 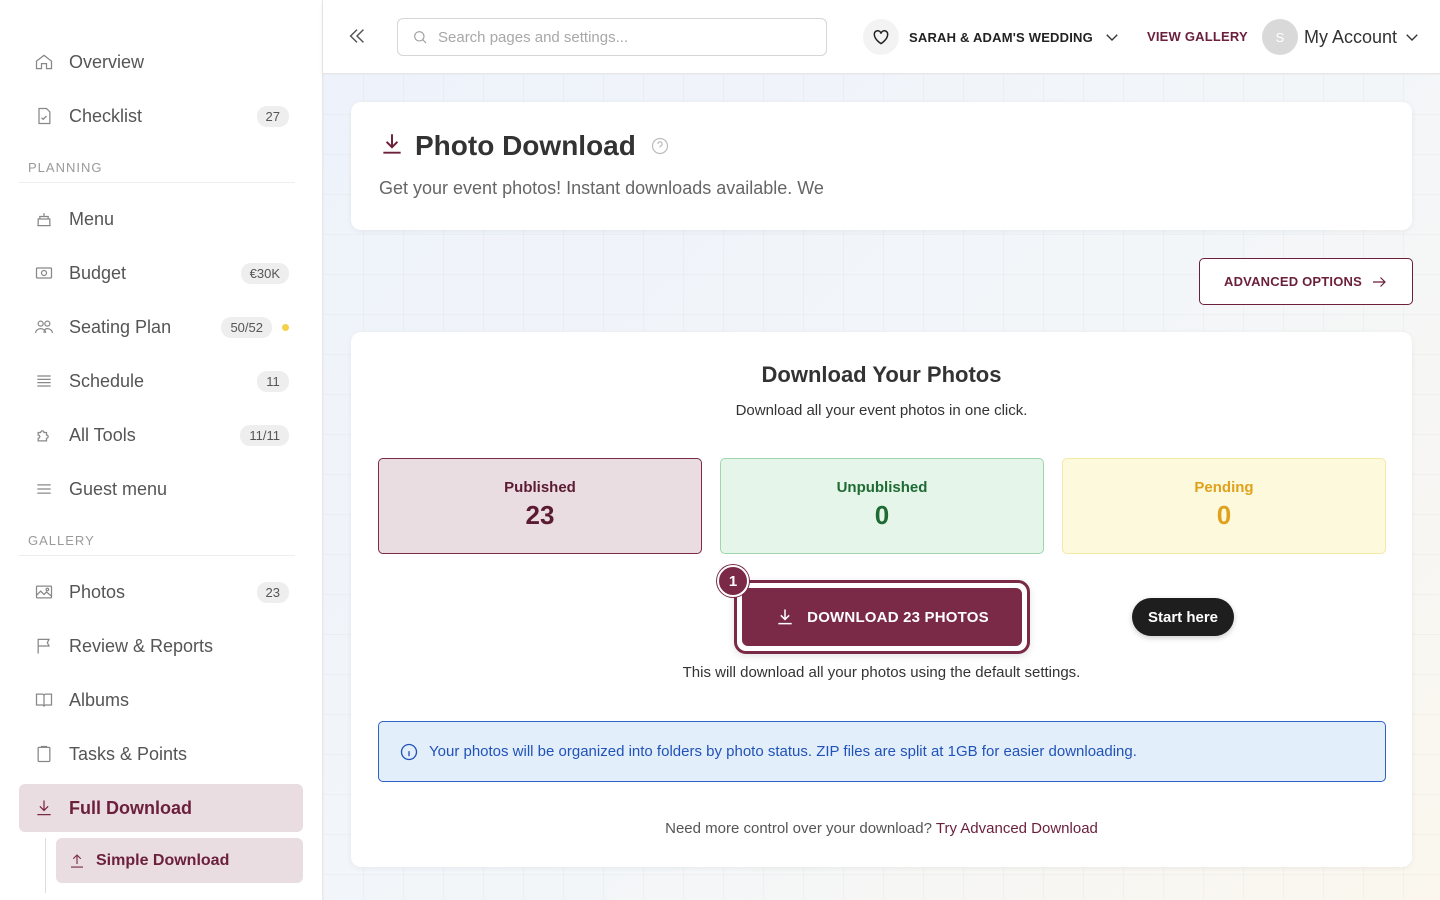 I want to click on sidebar-item-label: Review & Reports, so click(x=141, y=645).